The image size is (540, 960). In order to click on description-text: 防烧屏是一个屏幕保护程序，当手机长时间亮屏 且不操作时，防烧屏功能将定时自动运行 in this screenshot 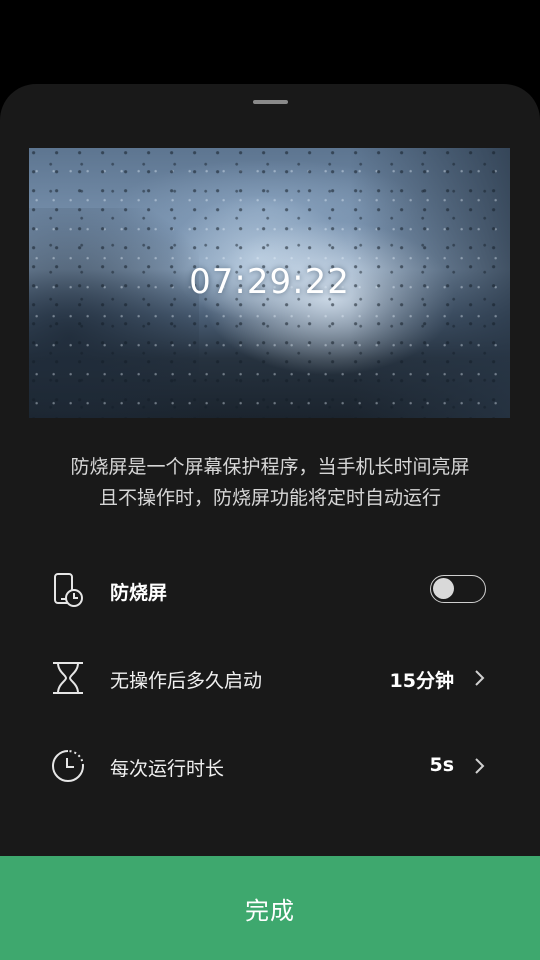, I will do `click(270, 483)`.